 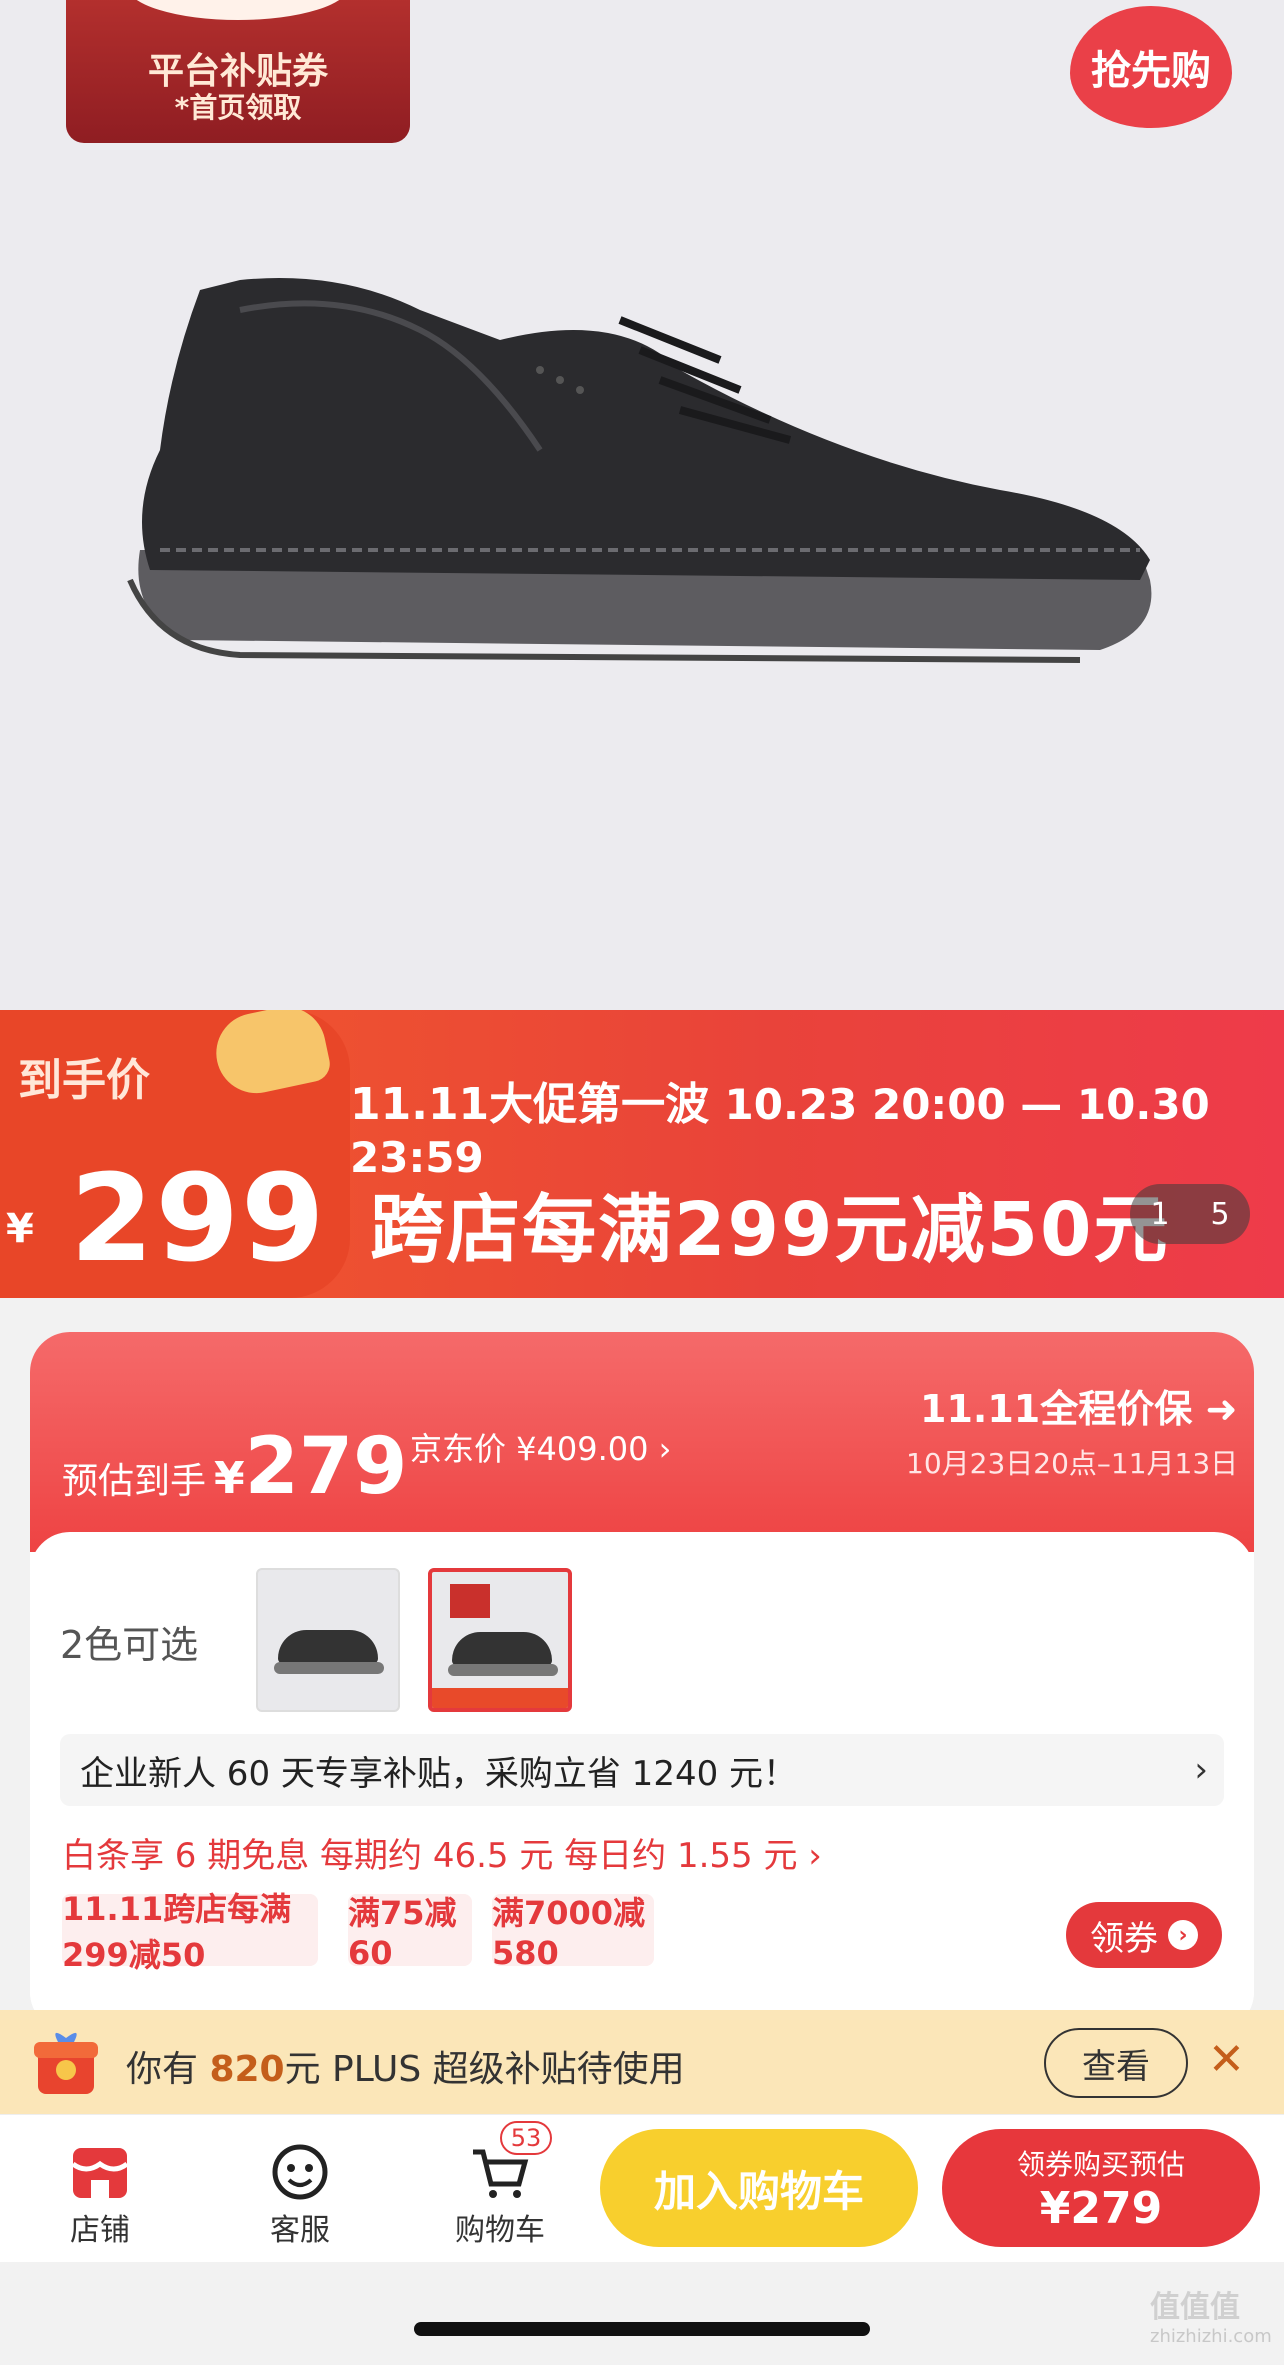 I want to click on platform-coupon-tag: 平台补贴券 *首页领取, so click(x=238, y=71).